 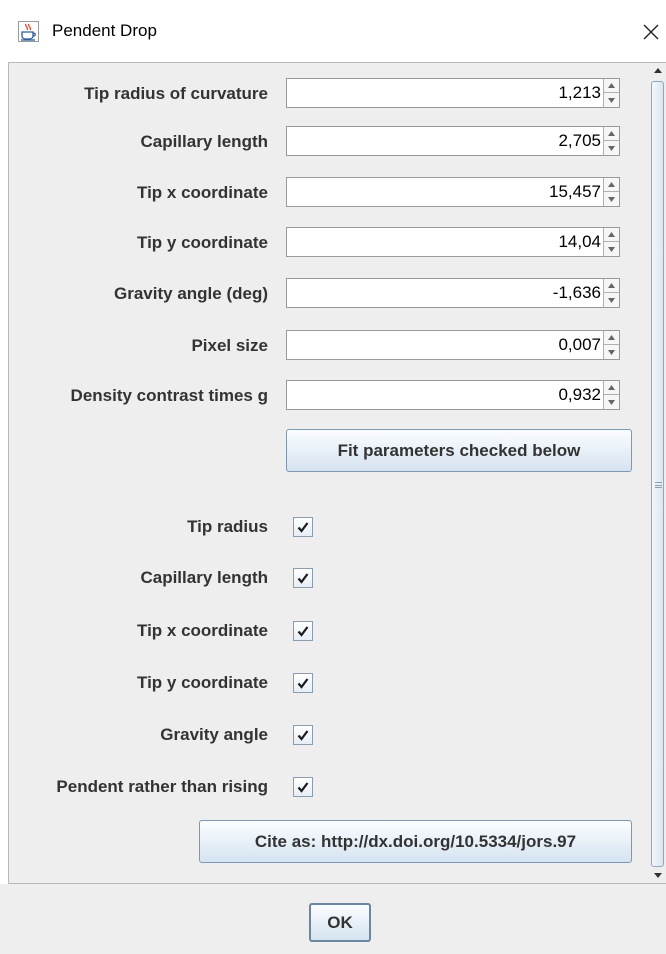 I want to click on checkbox-label-tip-radius: Tip radius, so click(x=227, y=526).